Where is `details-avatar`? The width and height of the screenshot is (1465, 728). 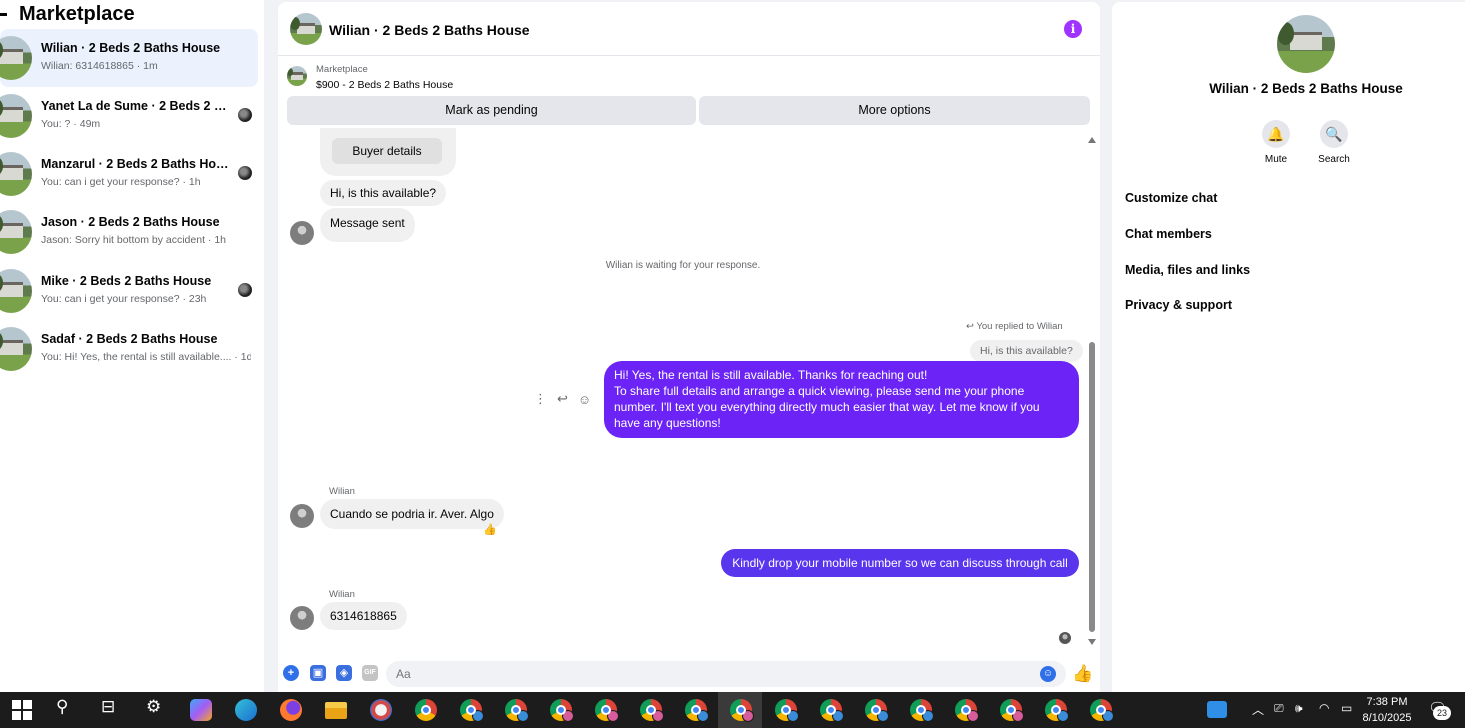
details-avatar is located at coordinates (1306, 44).